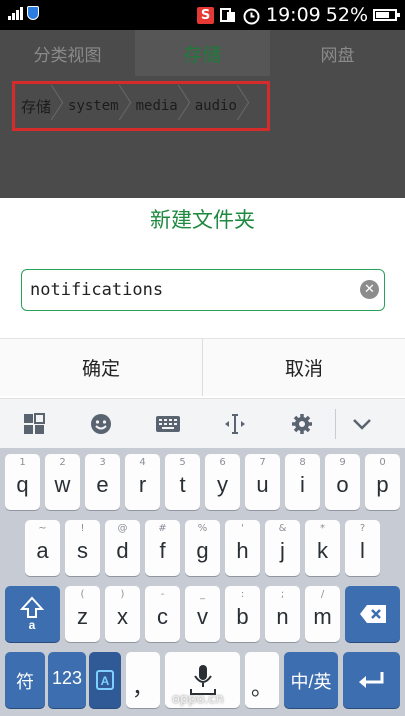 This screenshot has width=405, height=716. Describe the element at coordinates (42, 548) in the screenshot. I see `key-a: ~ a` at that location.